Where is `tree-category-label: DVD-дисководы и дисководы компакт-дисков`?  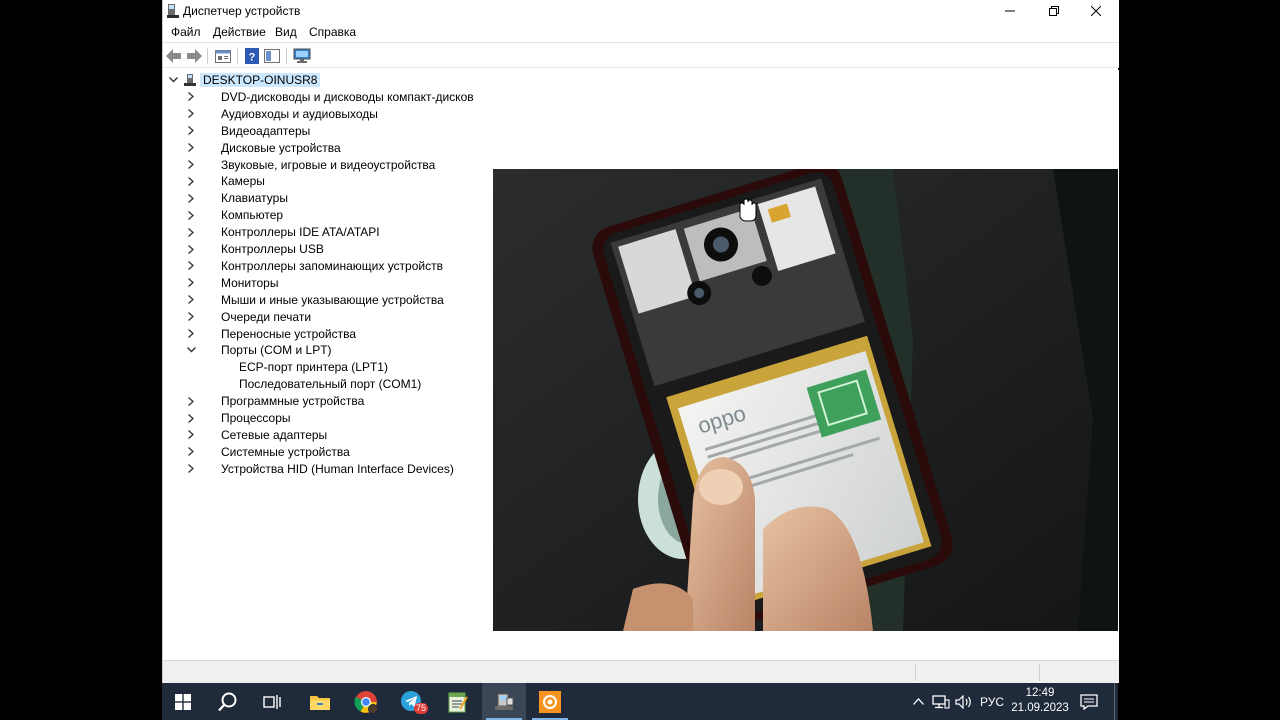 tree-category-label: DVD-дисководы и дисководы компакт-дисков is located at coordinates (347, 97).